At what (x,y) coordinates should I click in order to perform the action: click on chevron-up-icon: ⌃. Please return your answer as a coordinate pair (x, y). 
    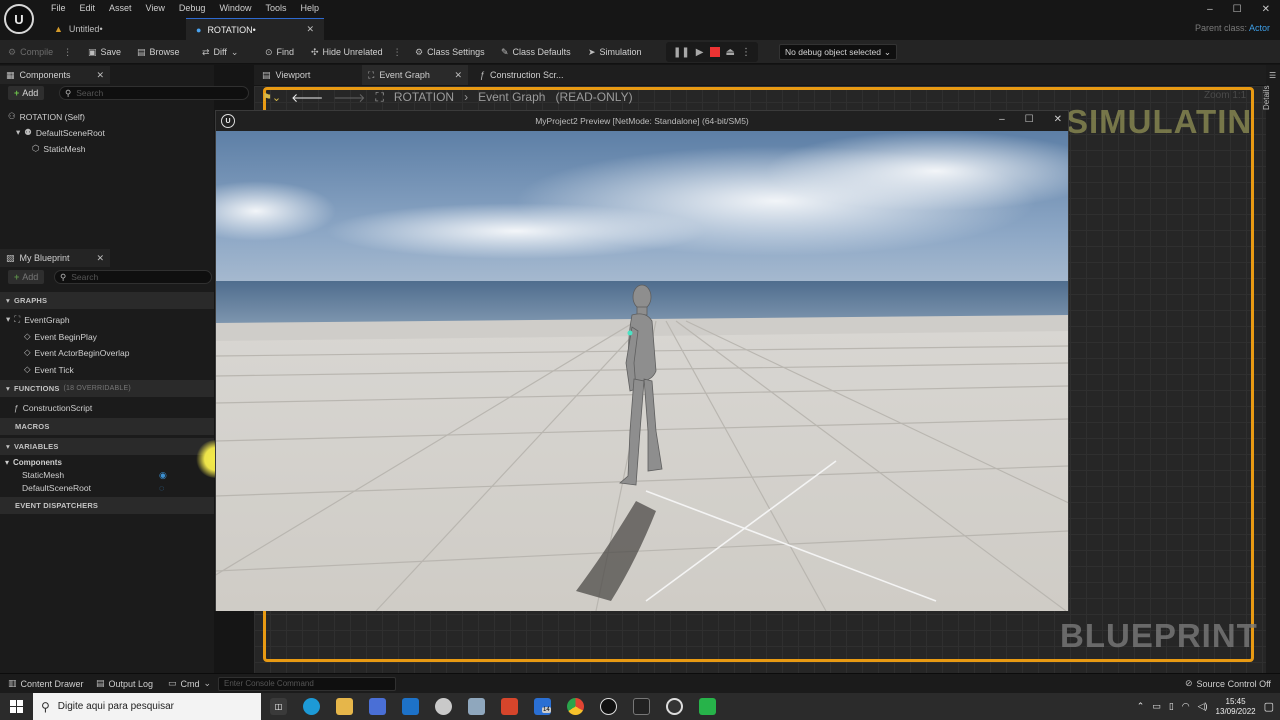
    Looking at the image, I should click on (1141, 706).